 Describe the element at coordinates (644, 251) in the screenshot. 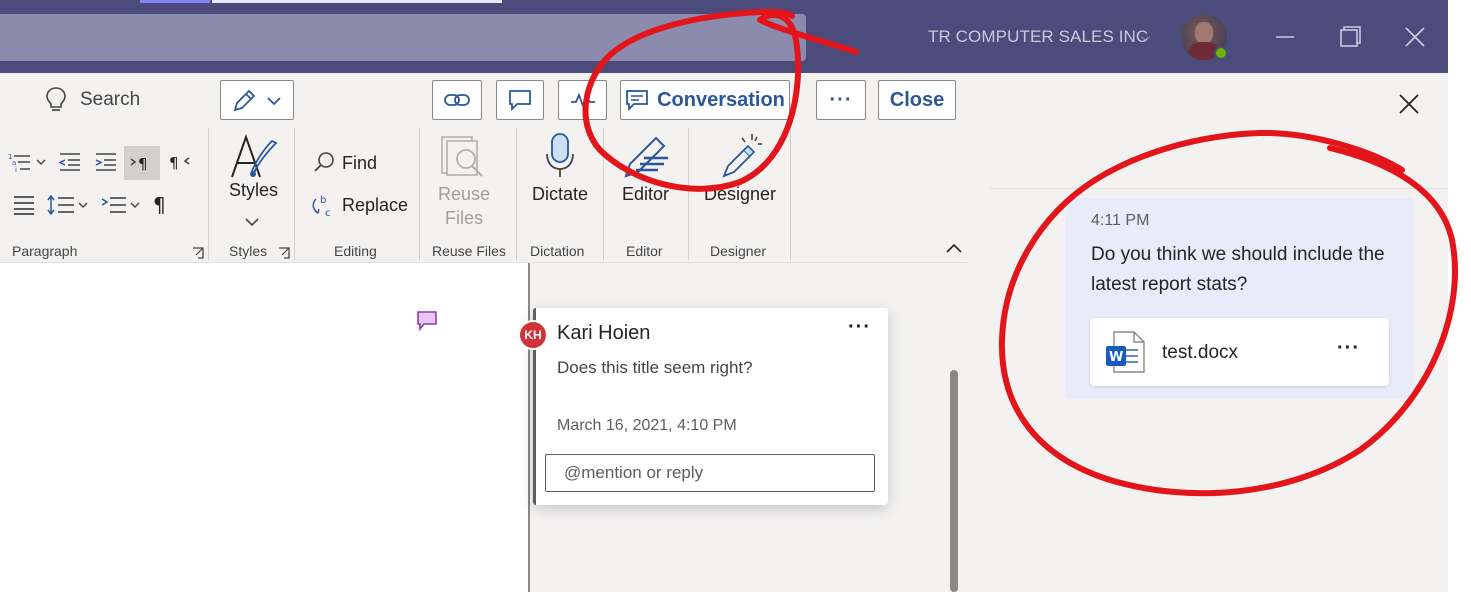

I see `group-label-editor: Editor` at that location.